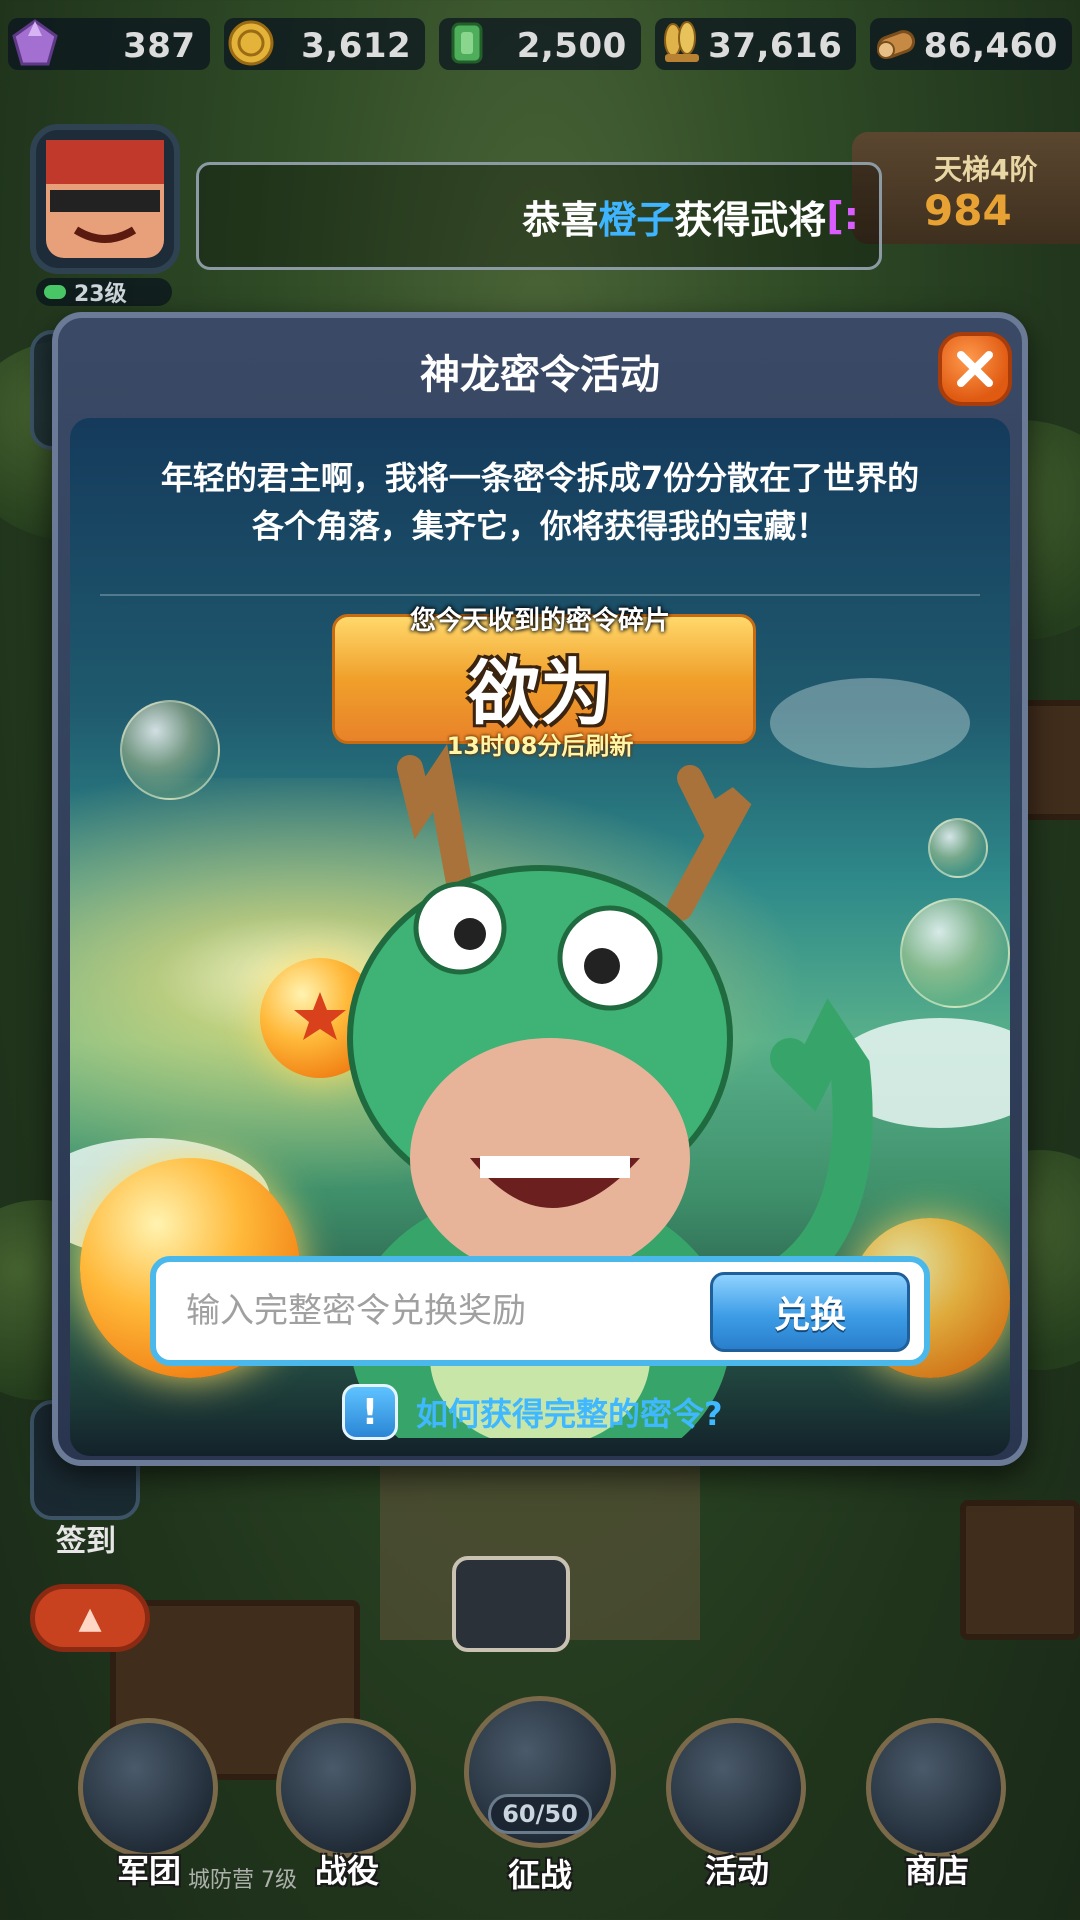 This screenshot has height=1920, width=1080. I want to click on resource-grain: 37,616, so click(755, 44).